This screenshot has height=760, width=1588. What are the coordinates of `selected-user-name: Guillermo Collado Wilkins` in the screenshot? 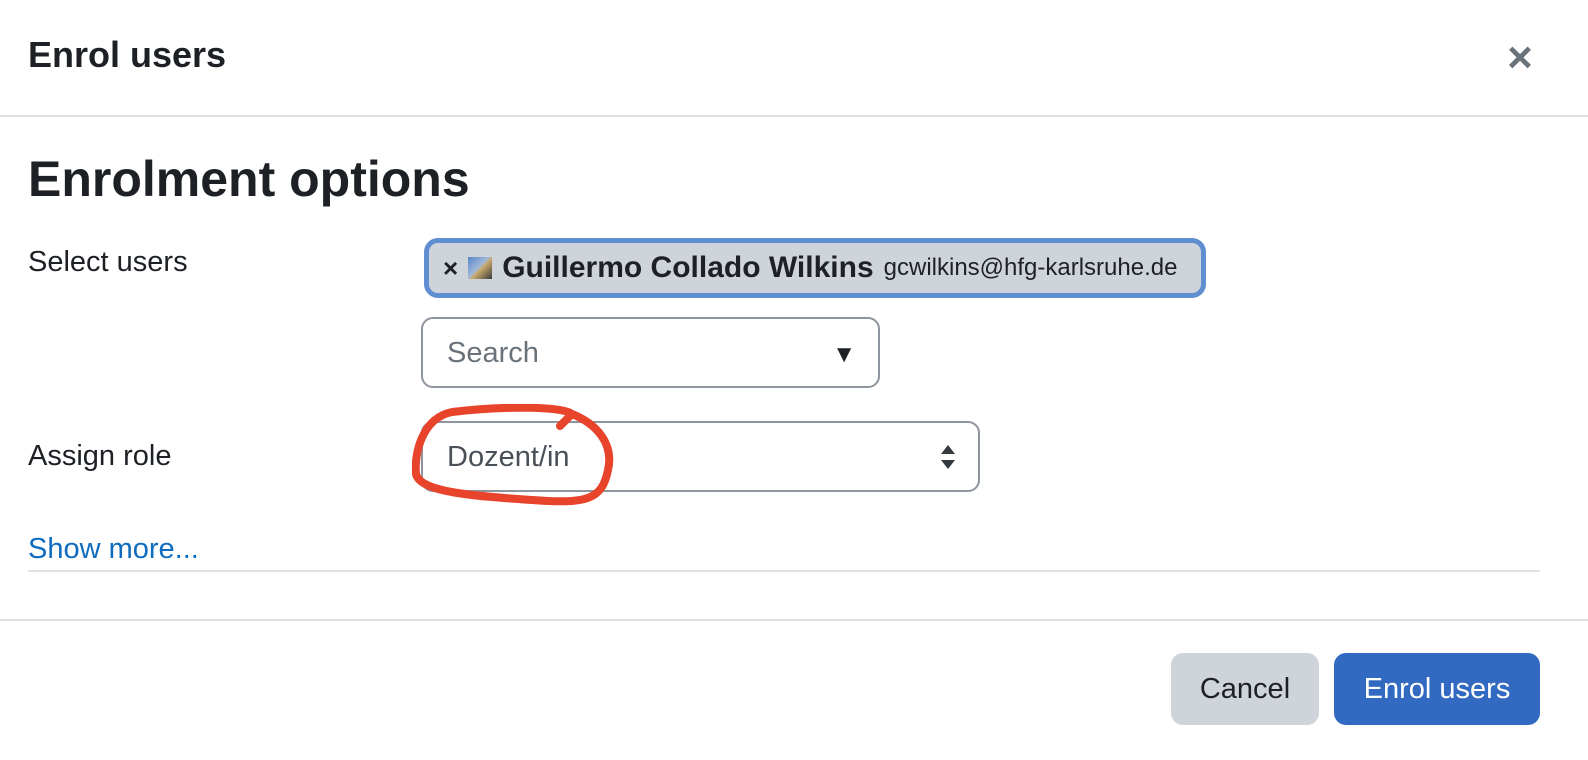 It's located at (688, 267).